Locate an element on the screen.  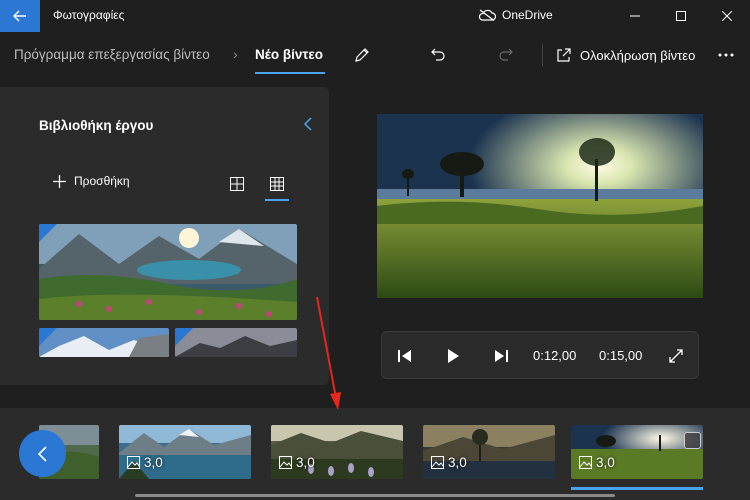
arrow-left-icon is located at coordinates (19, 16).